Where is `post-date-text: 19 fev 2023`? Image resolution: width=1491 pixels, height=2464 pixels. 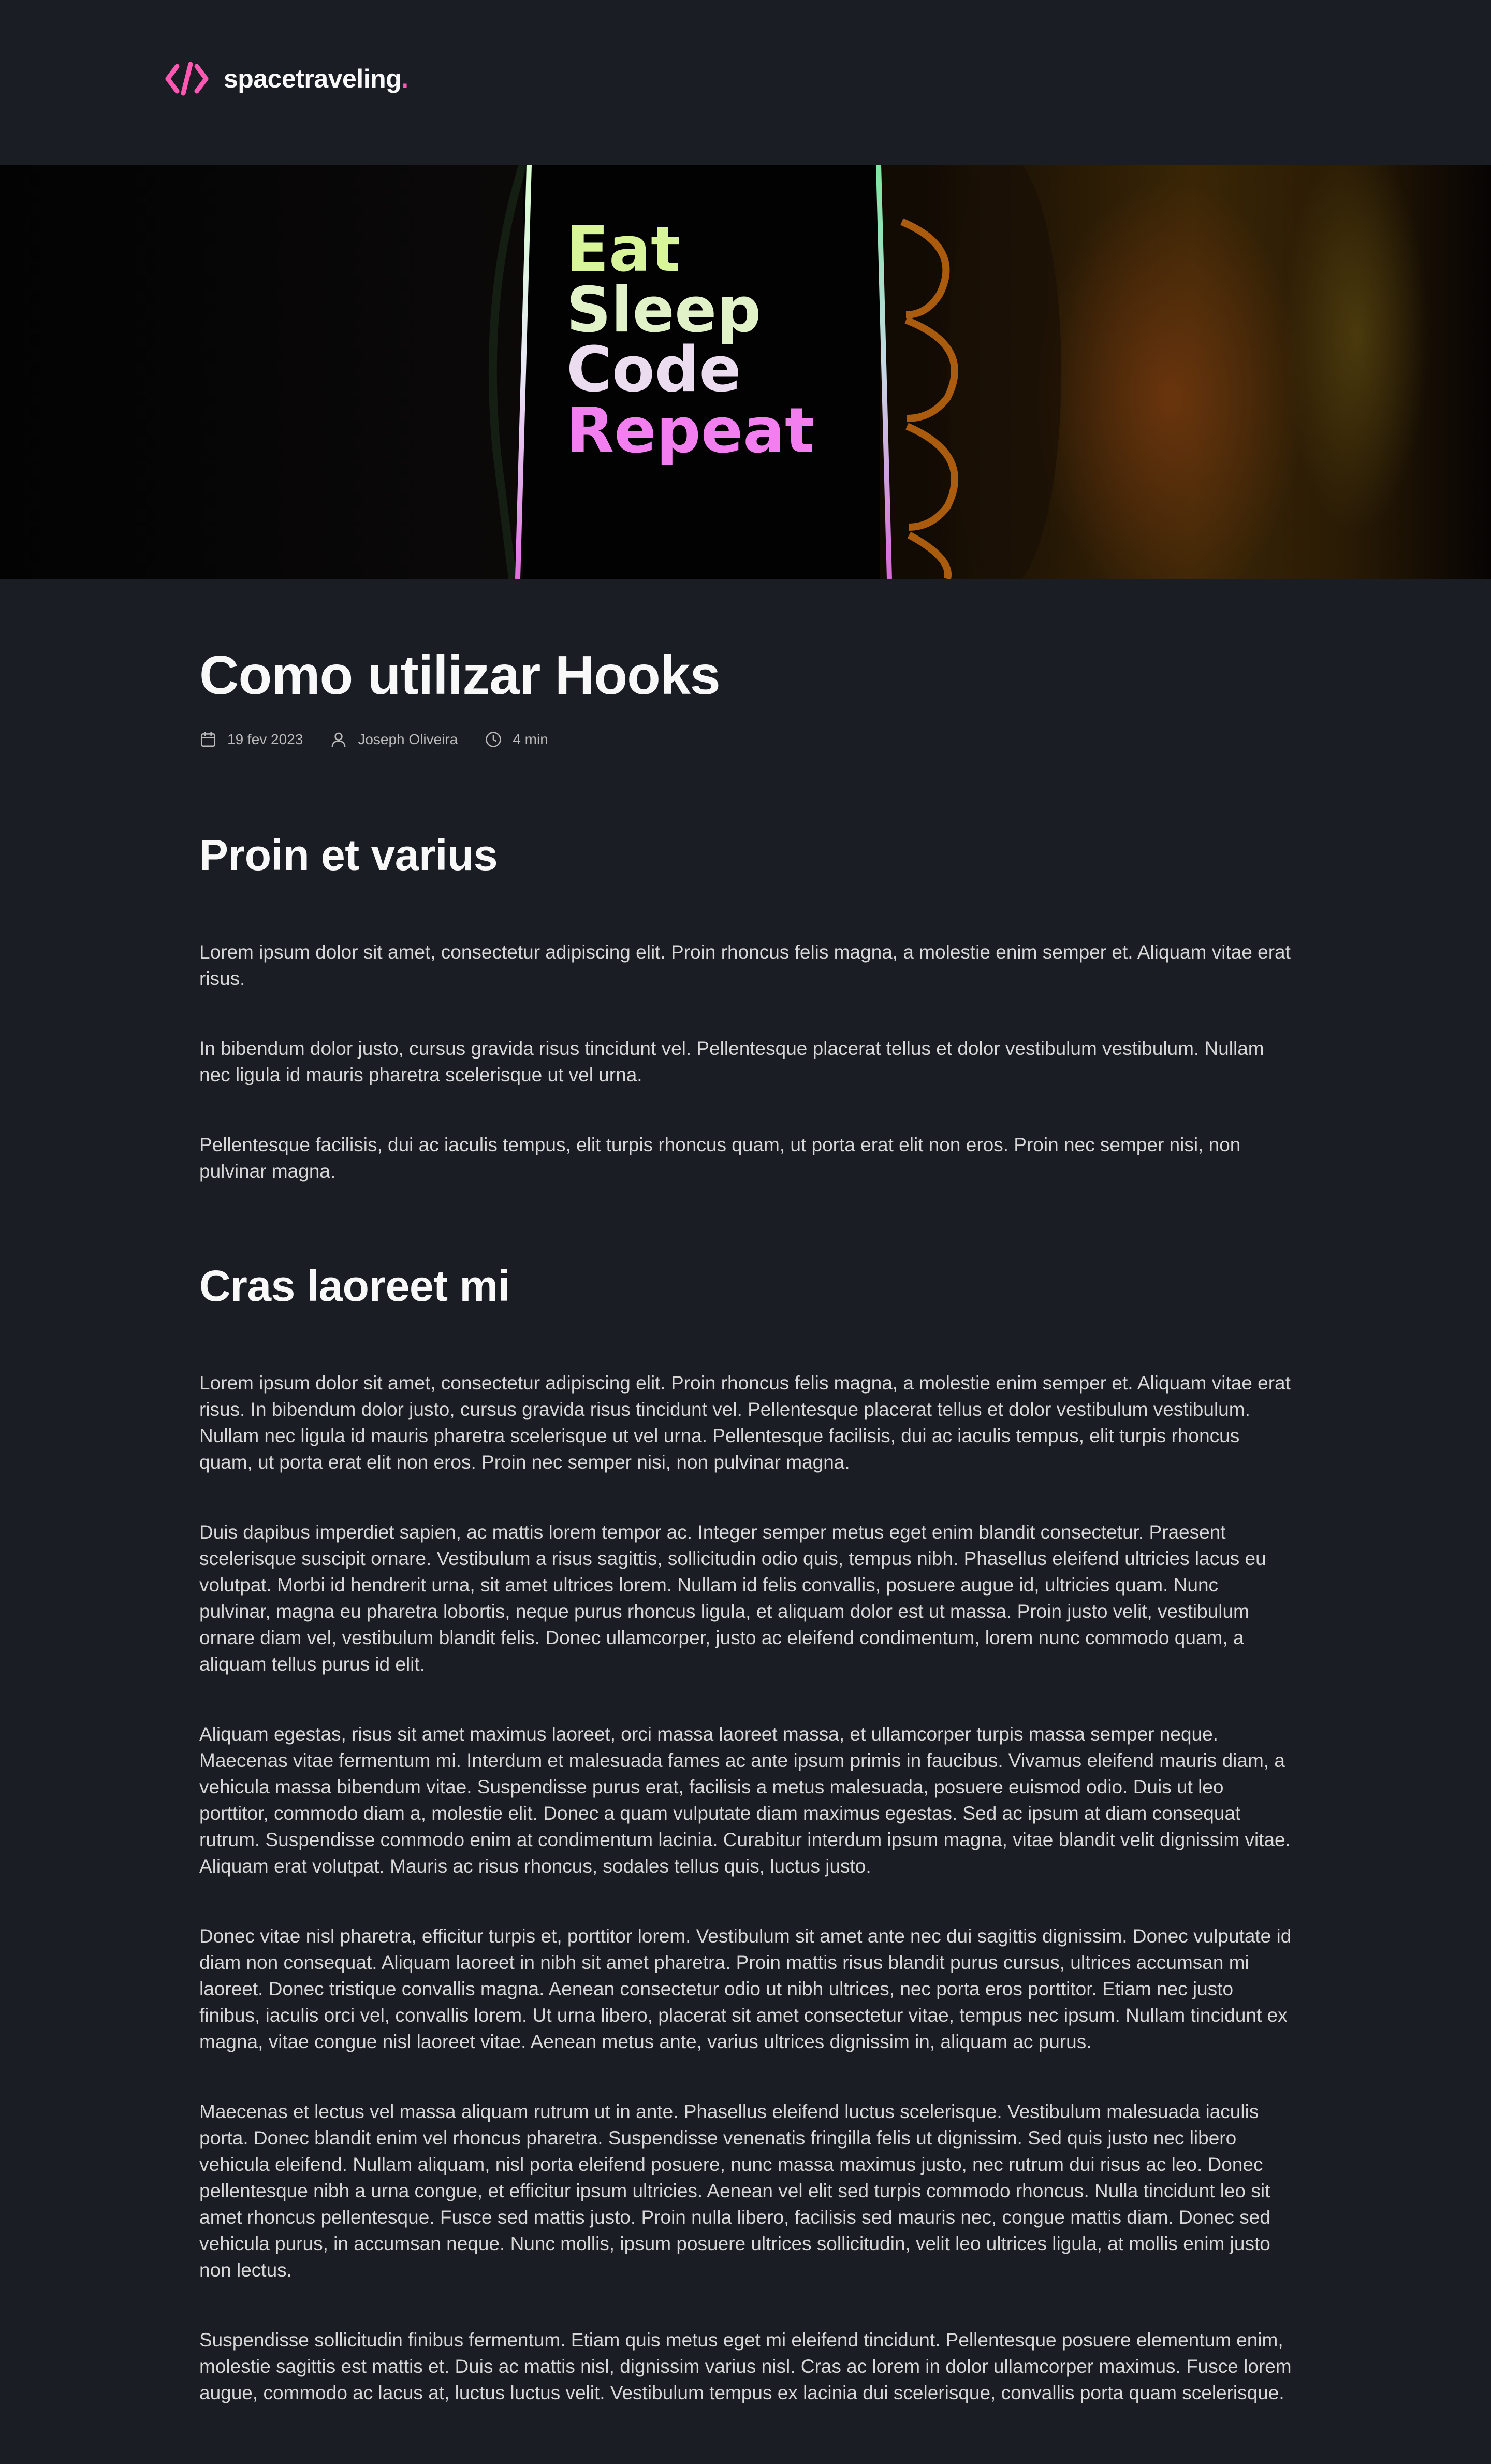
post-date-text: 19 fev 2023 is located at coordinates (265, 739).